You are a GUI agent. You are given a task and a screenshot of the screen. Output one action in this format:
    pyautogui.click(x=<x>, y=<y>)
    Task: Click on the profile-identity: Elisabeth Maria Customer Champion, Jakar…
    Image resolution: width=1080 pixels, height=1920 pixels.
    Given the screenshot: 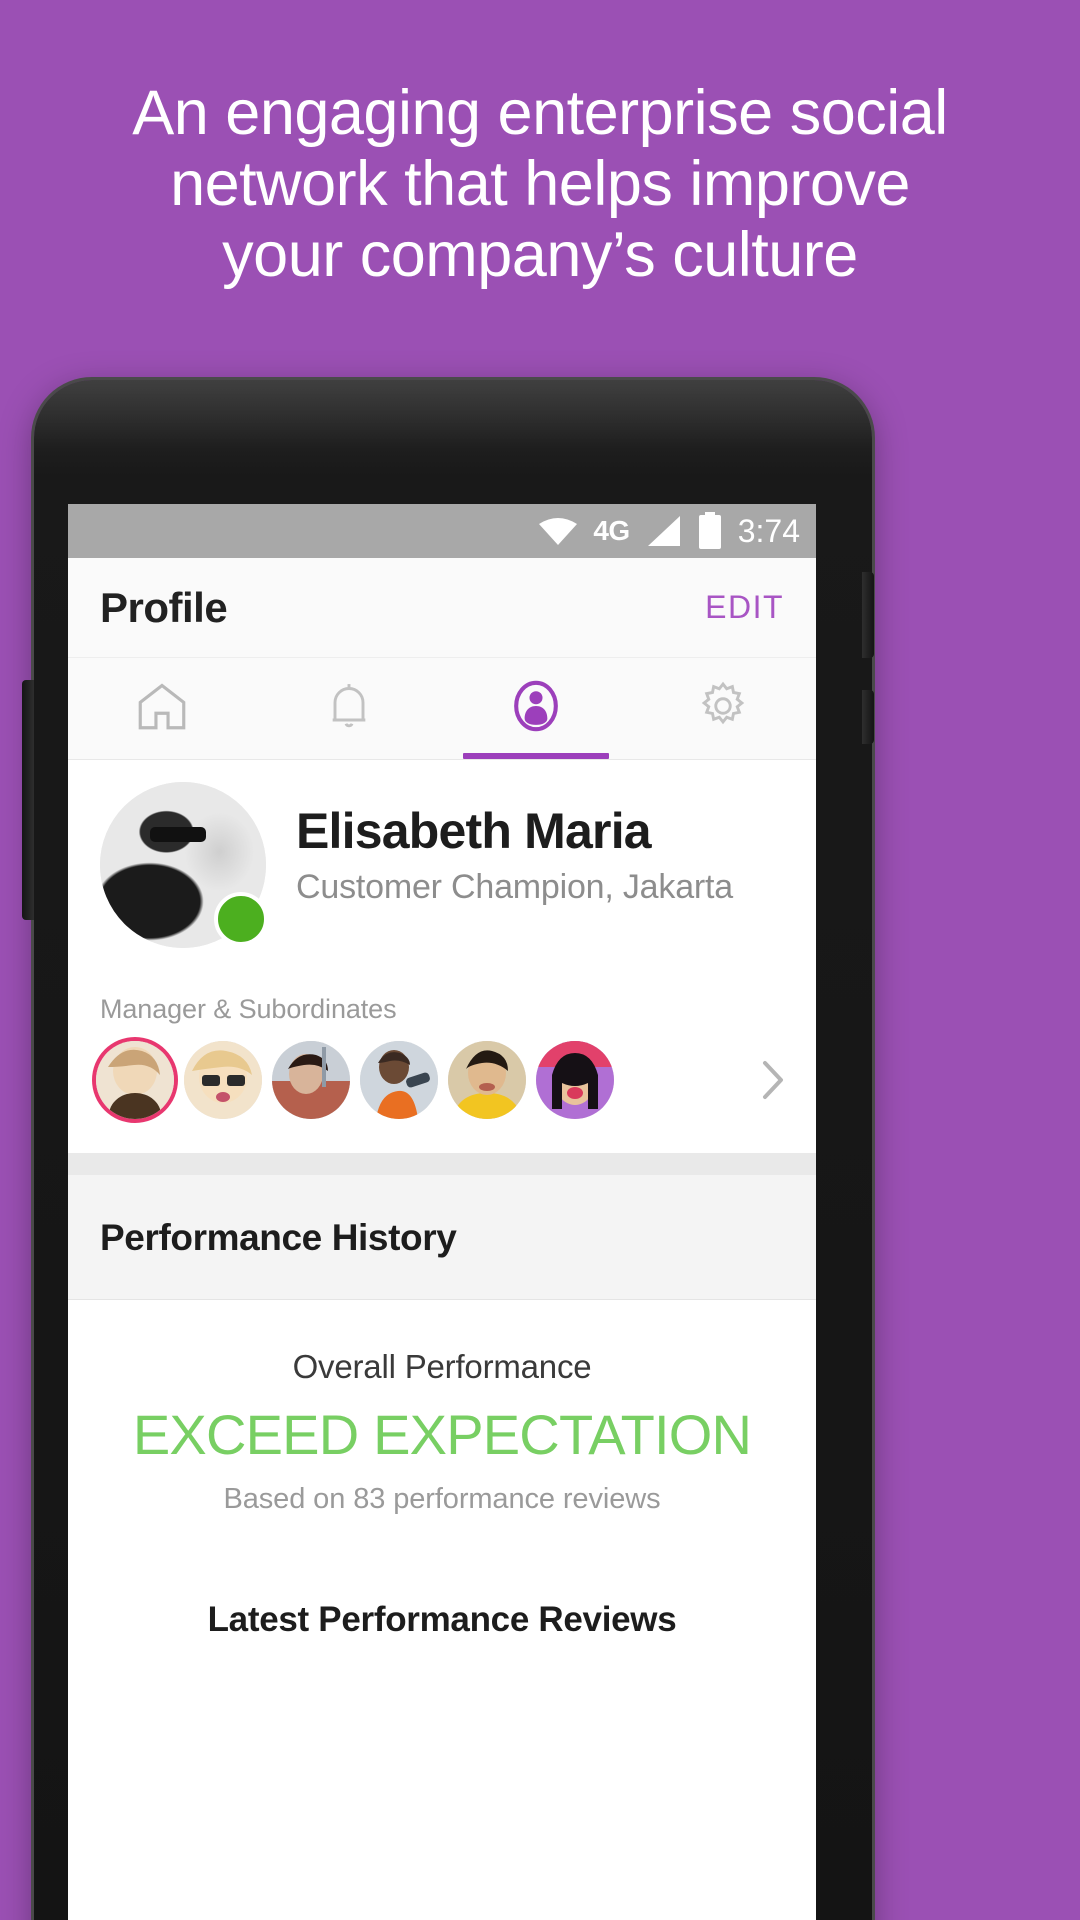 What is the action you would take?
    pyautogui.click(x=499, y=844)
    